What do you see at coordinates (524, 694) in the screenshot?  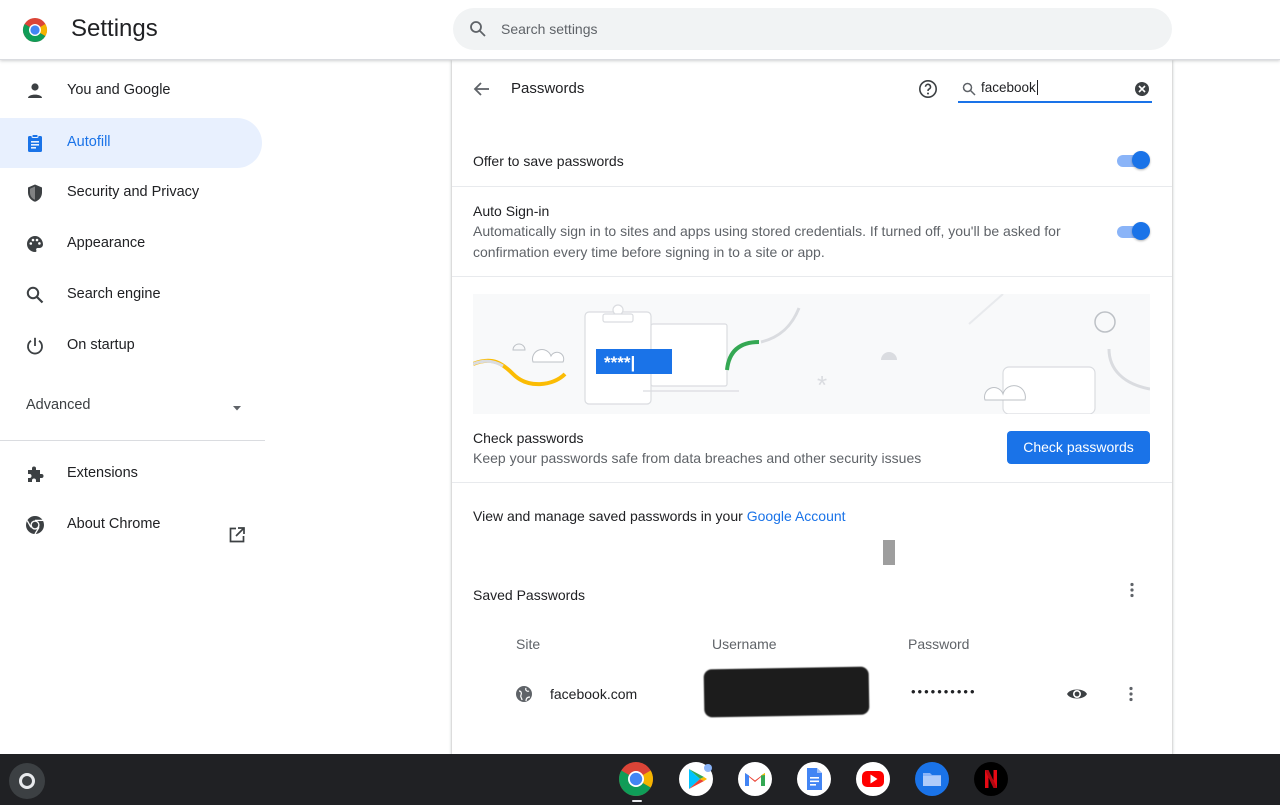 I see `globe-icon` at bounding box center [524, 694].